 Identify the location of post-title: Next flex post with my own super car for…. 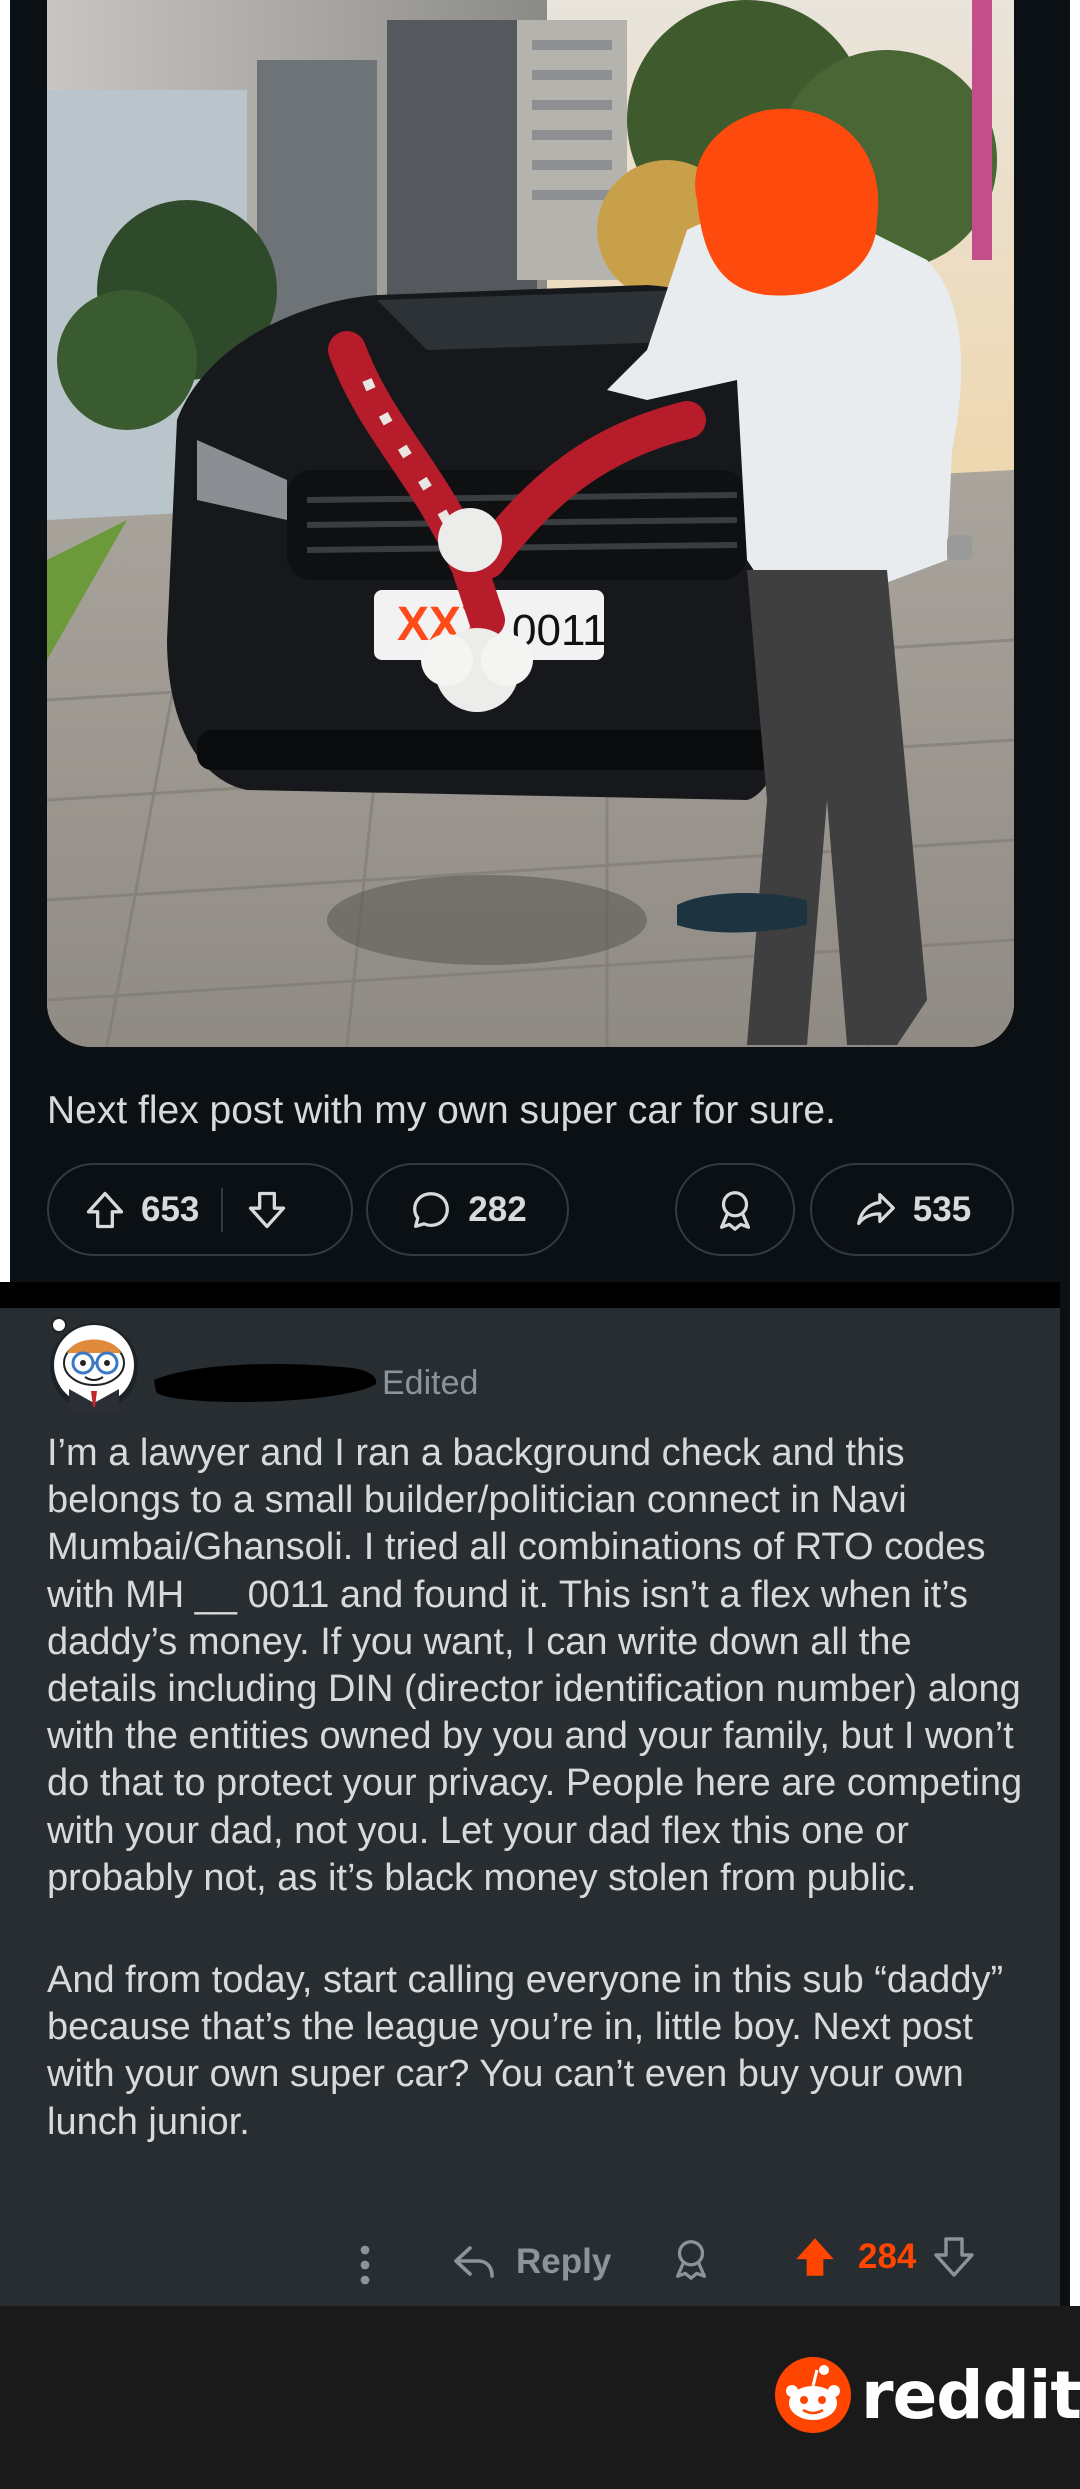
(537, 1111).